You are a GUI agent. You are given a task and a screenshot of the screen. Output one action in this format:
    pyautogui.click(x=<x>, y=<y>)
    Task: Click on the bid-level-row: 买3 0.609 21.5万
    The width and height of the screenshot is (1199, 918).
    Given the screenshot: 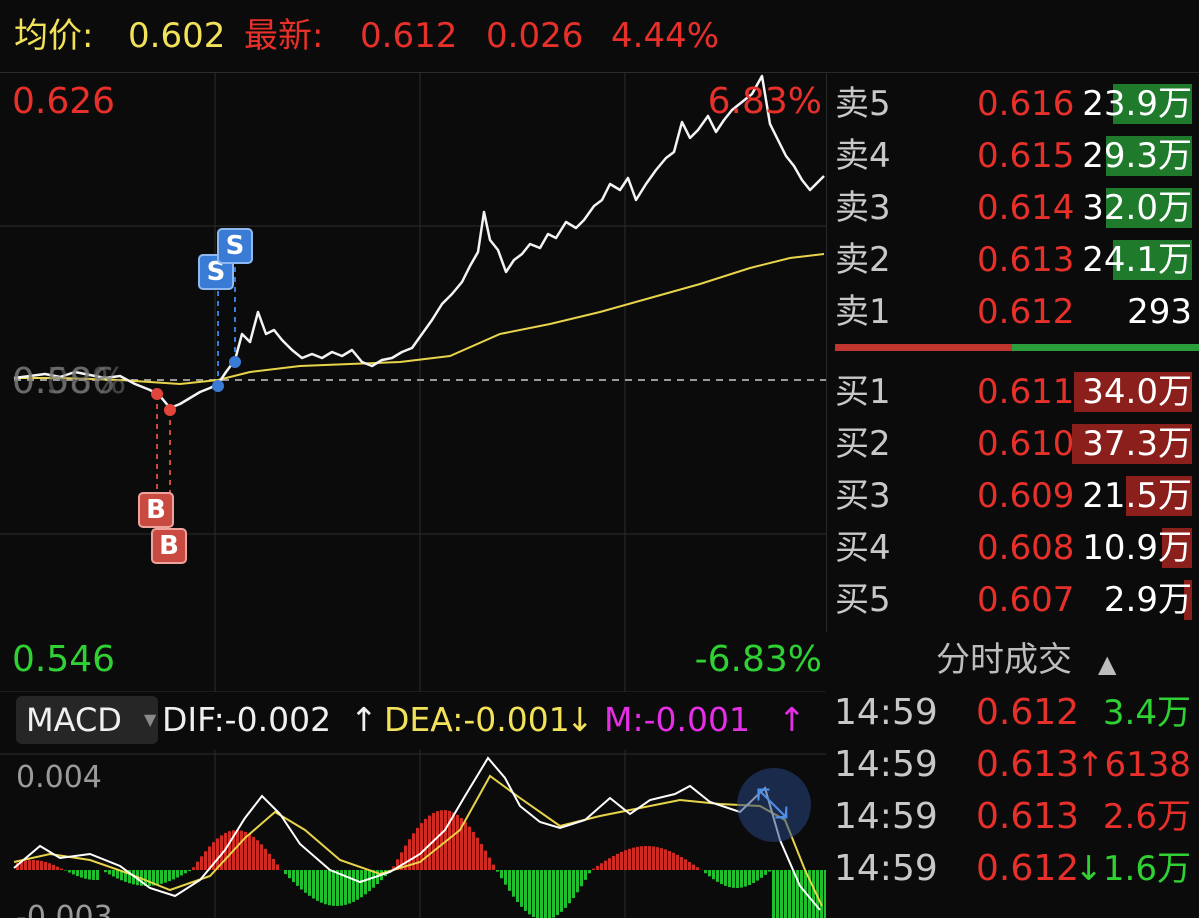 What is the action you would take?
    pyautogui.click(x=1013, y=496)
    